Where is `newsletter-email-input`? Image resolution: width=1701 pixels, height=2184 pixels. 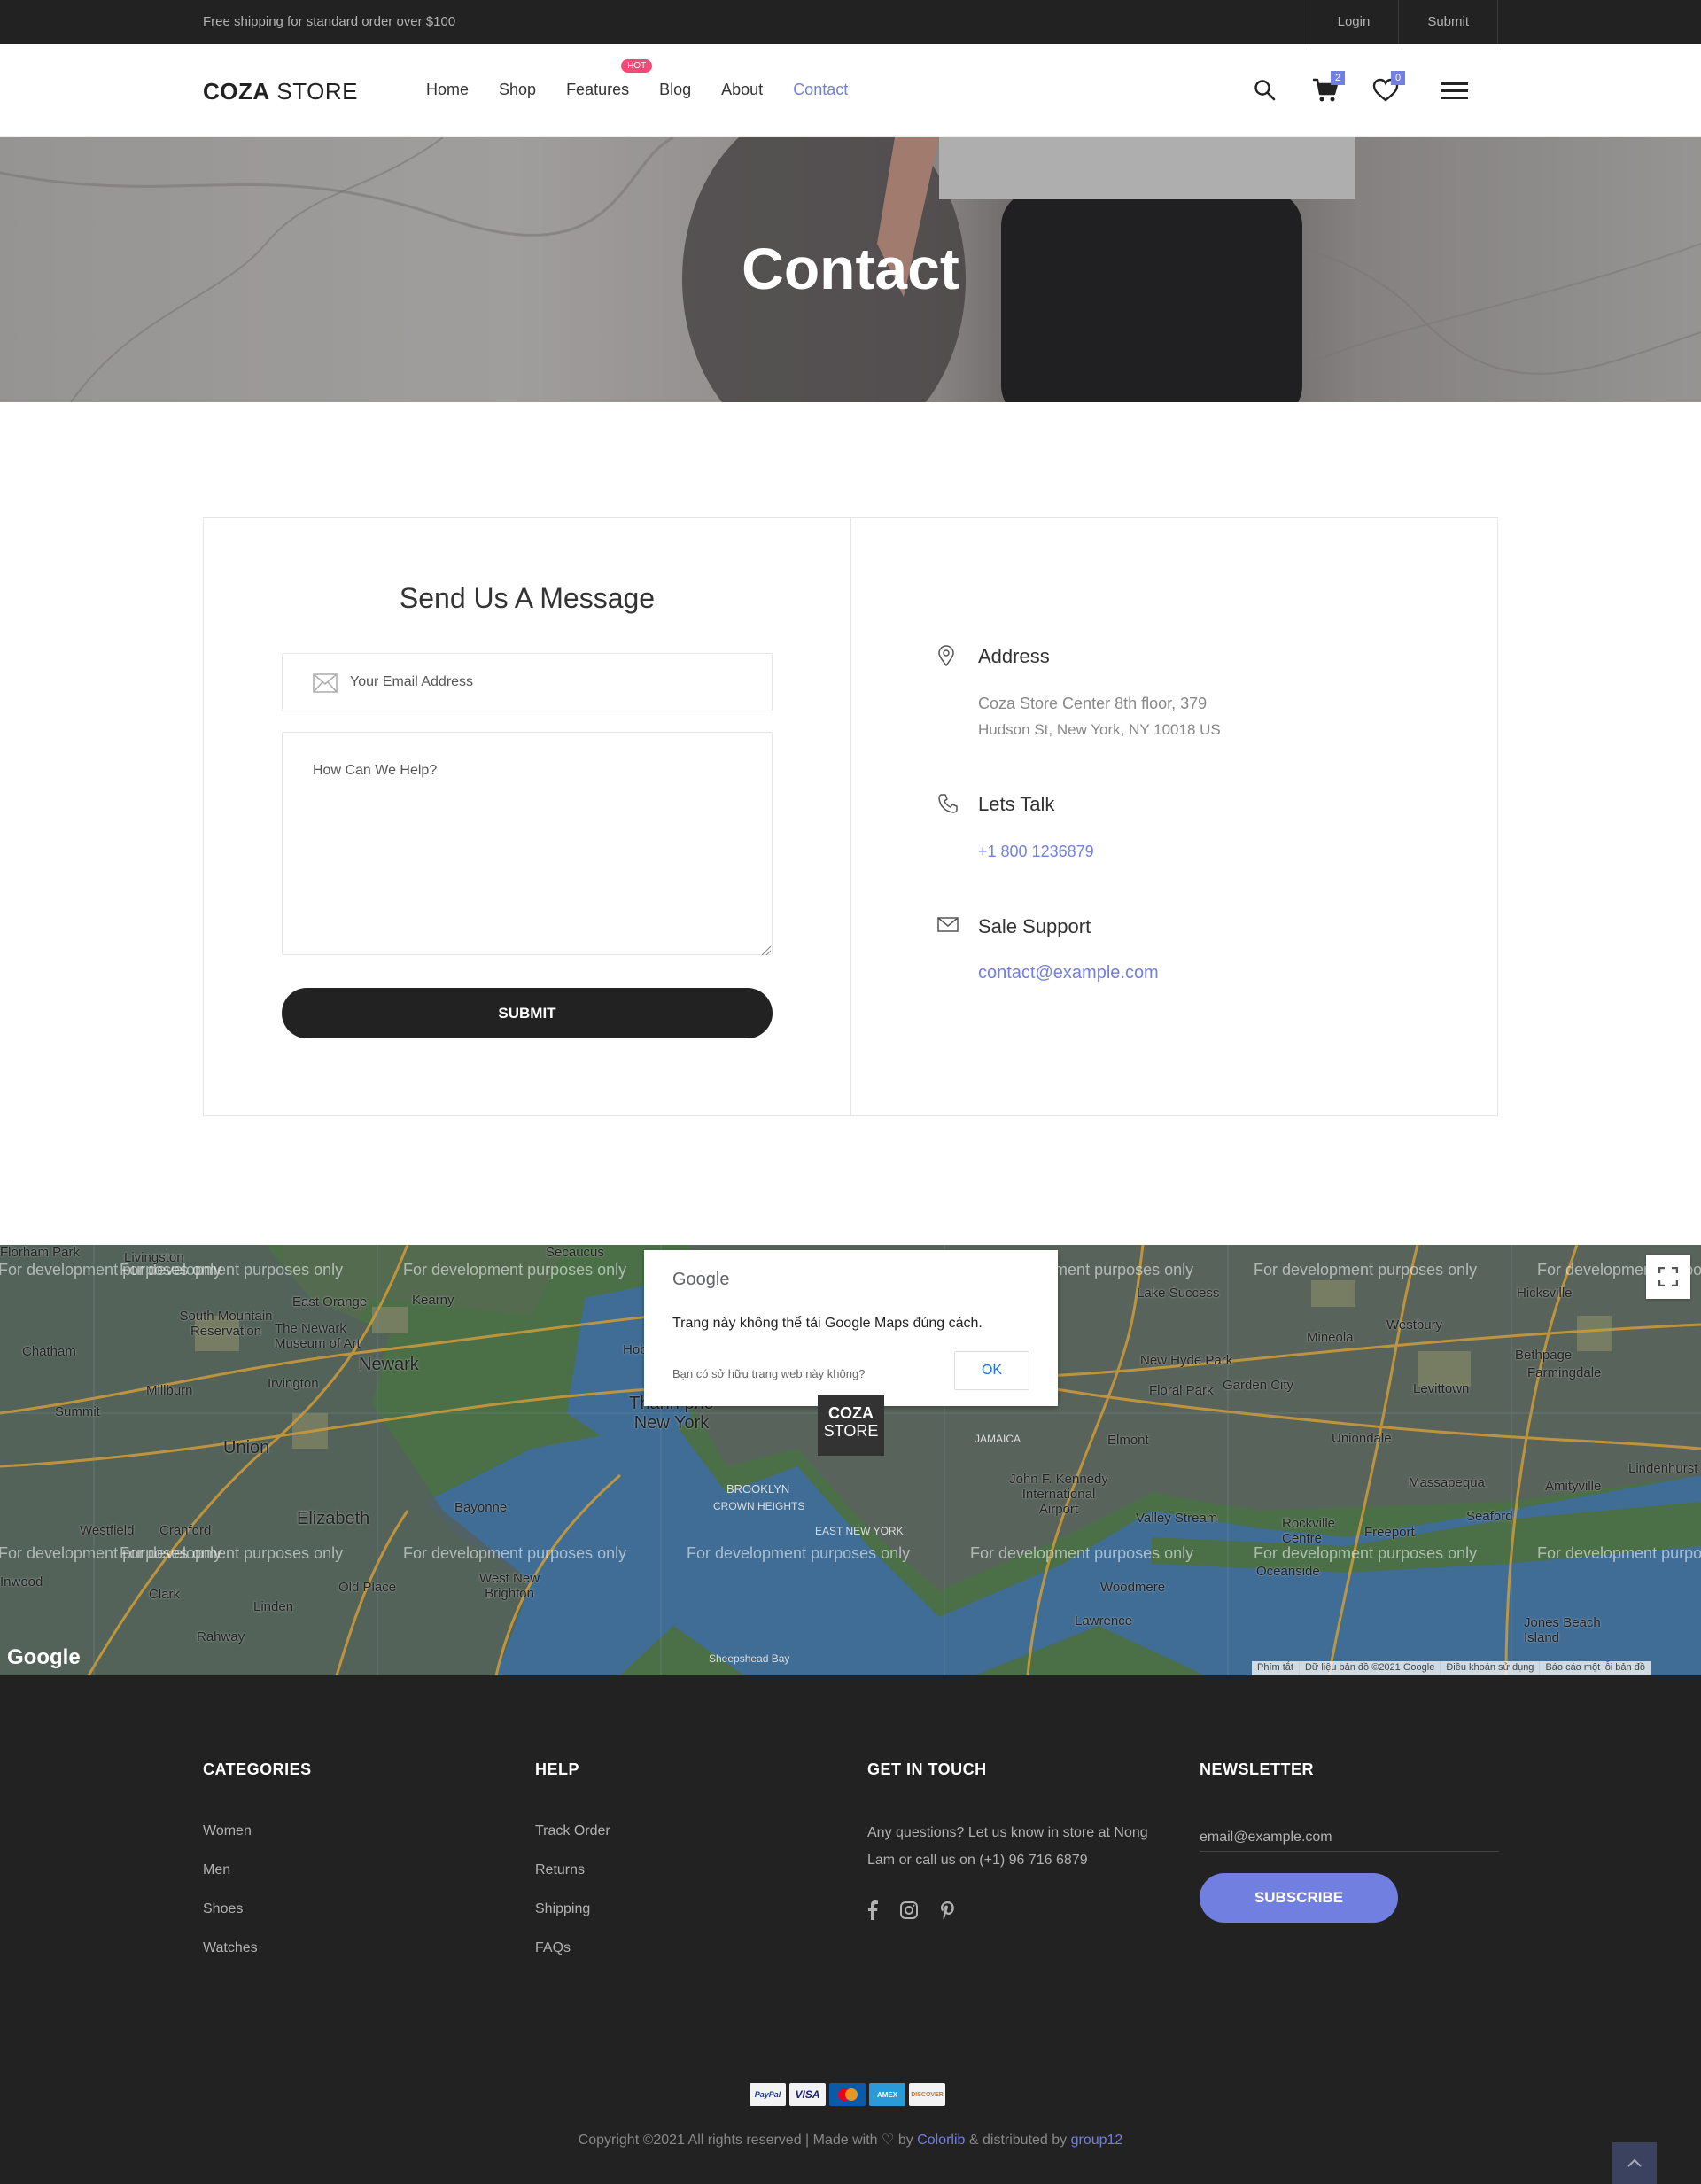 newsletter-email-input is located at coordinates (1349, 1837).